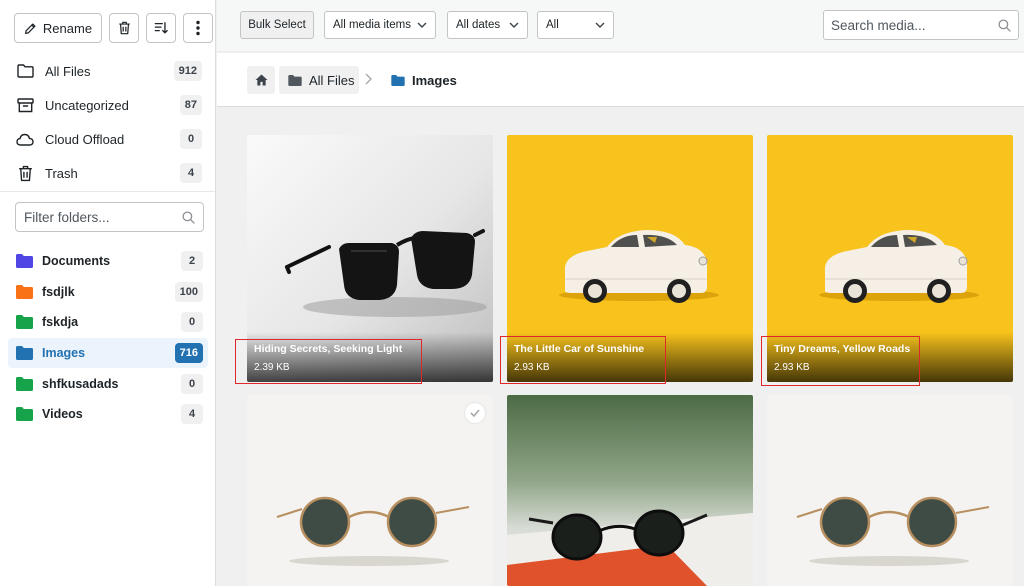 This screenshot has width=1024, height=586. What do you see at coordinates (107, 191) in the screenshot?
I see `sidebar-divider` at bounding box center [107, 191].